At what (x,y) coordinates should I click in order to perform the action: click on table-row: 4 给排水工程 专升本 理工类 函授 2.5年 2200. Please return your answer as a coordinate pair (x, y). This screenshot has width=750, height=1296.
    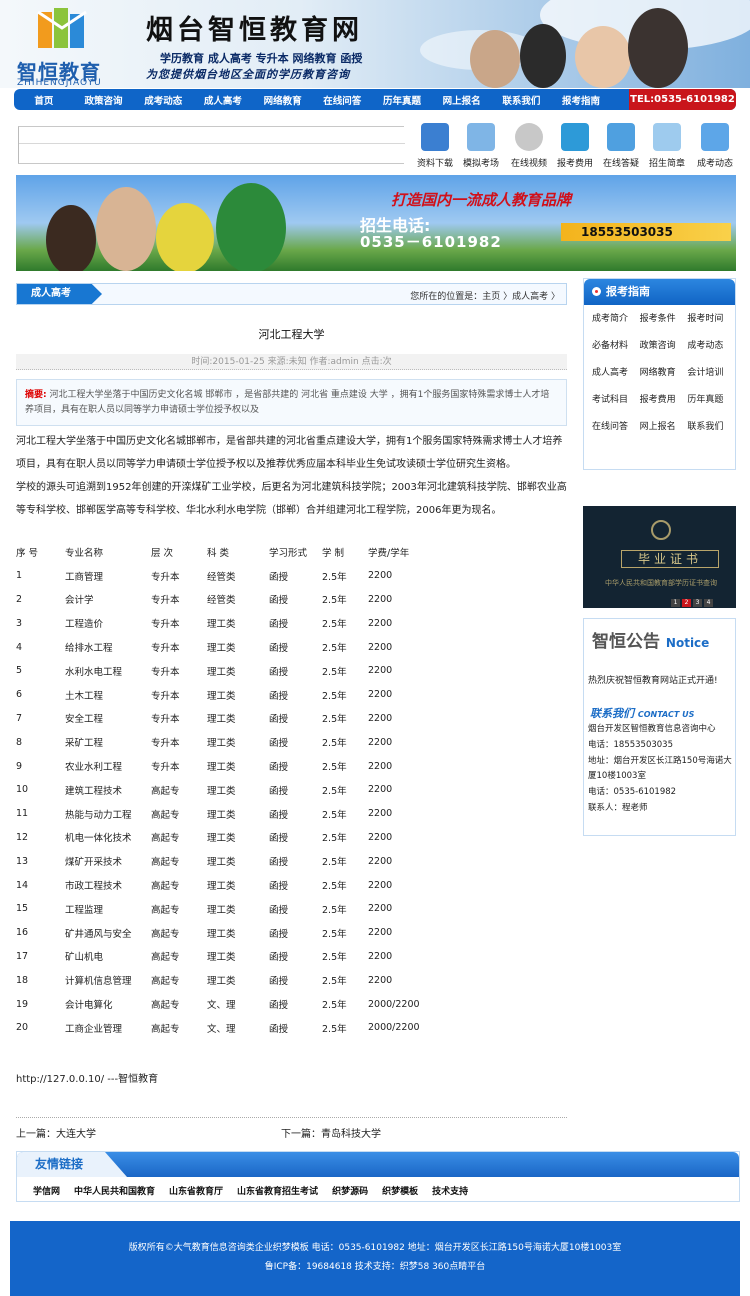
    Looking at the image, I should click on (276, 647).